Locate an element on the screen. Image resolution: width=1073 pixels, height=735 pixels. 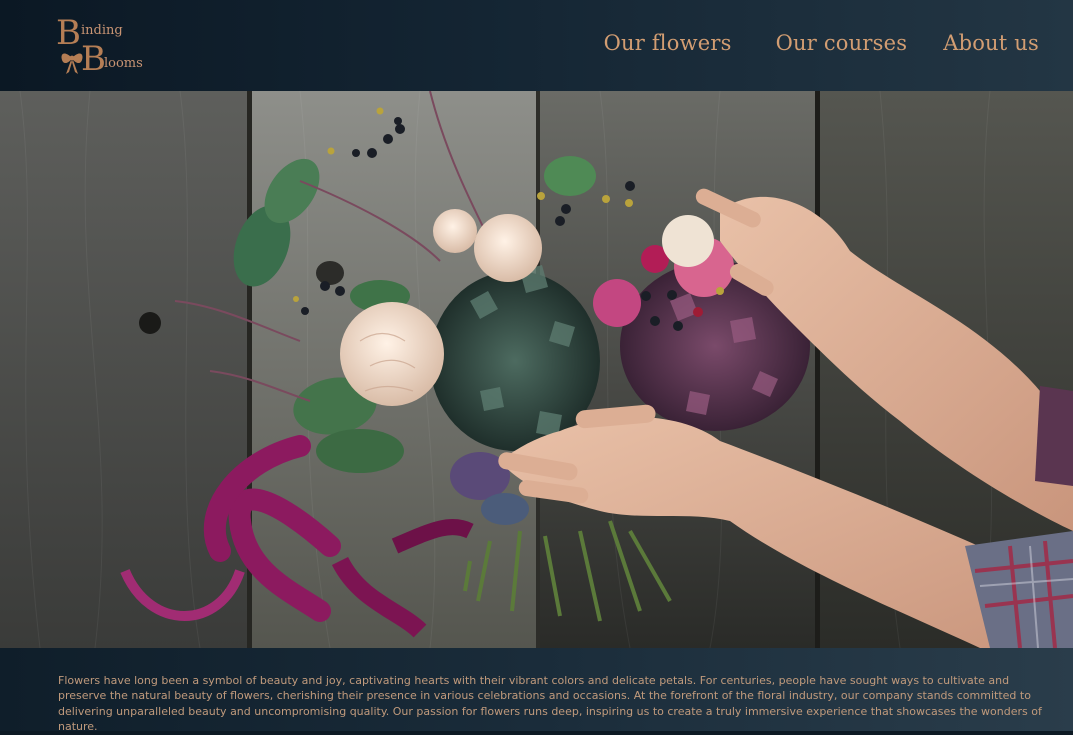
logo-graphic: B inding B looms is located at coordinates (99, 46).